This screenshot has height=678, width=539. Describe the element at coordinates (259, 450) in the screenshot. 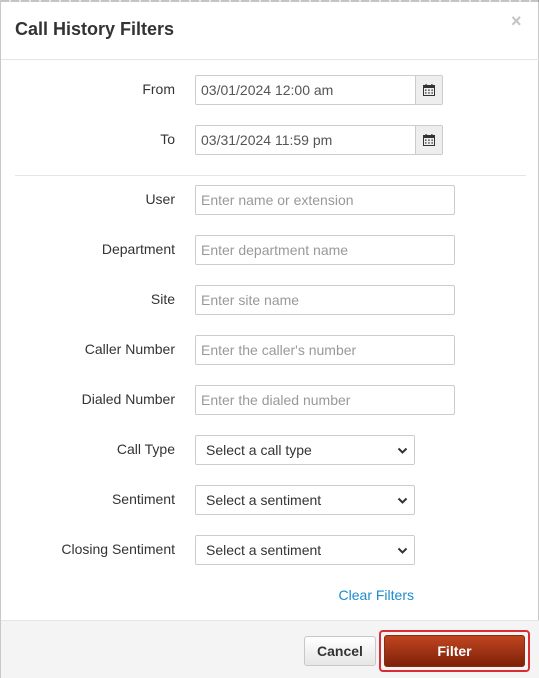

I see `call-type-selected-value: Select a call type` at that location.